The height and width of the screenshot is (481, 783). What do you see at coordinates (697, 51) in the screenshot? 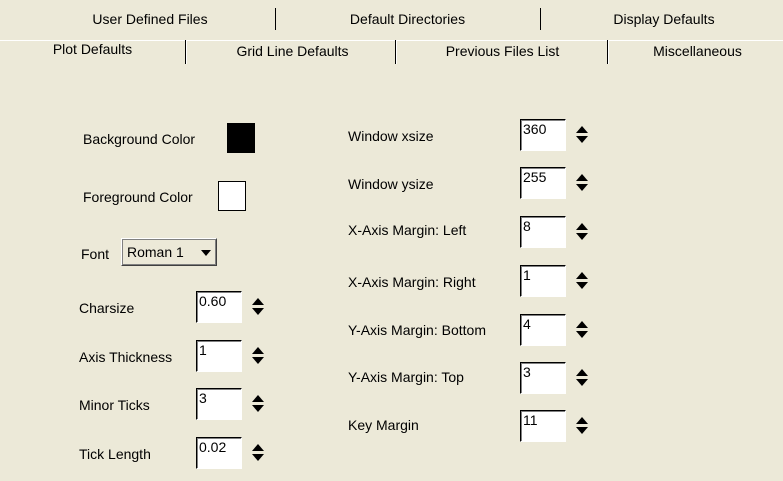
I see `tab-miscellaneous: Miscellaneous` at bounding box center [697, 51].